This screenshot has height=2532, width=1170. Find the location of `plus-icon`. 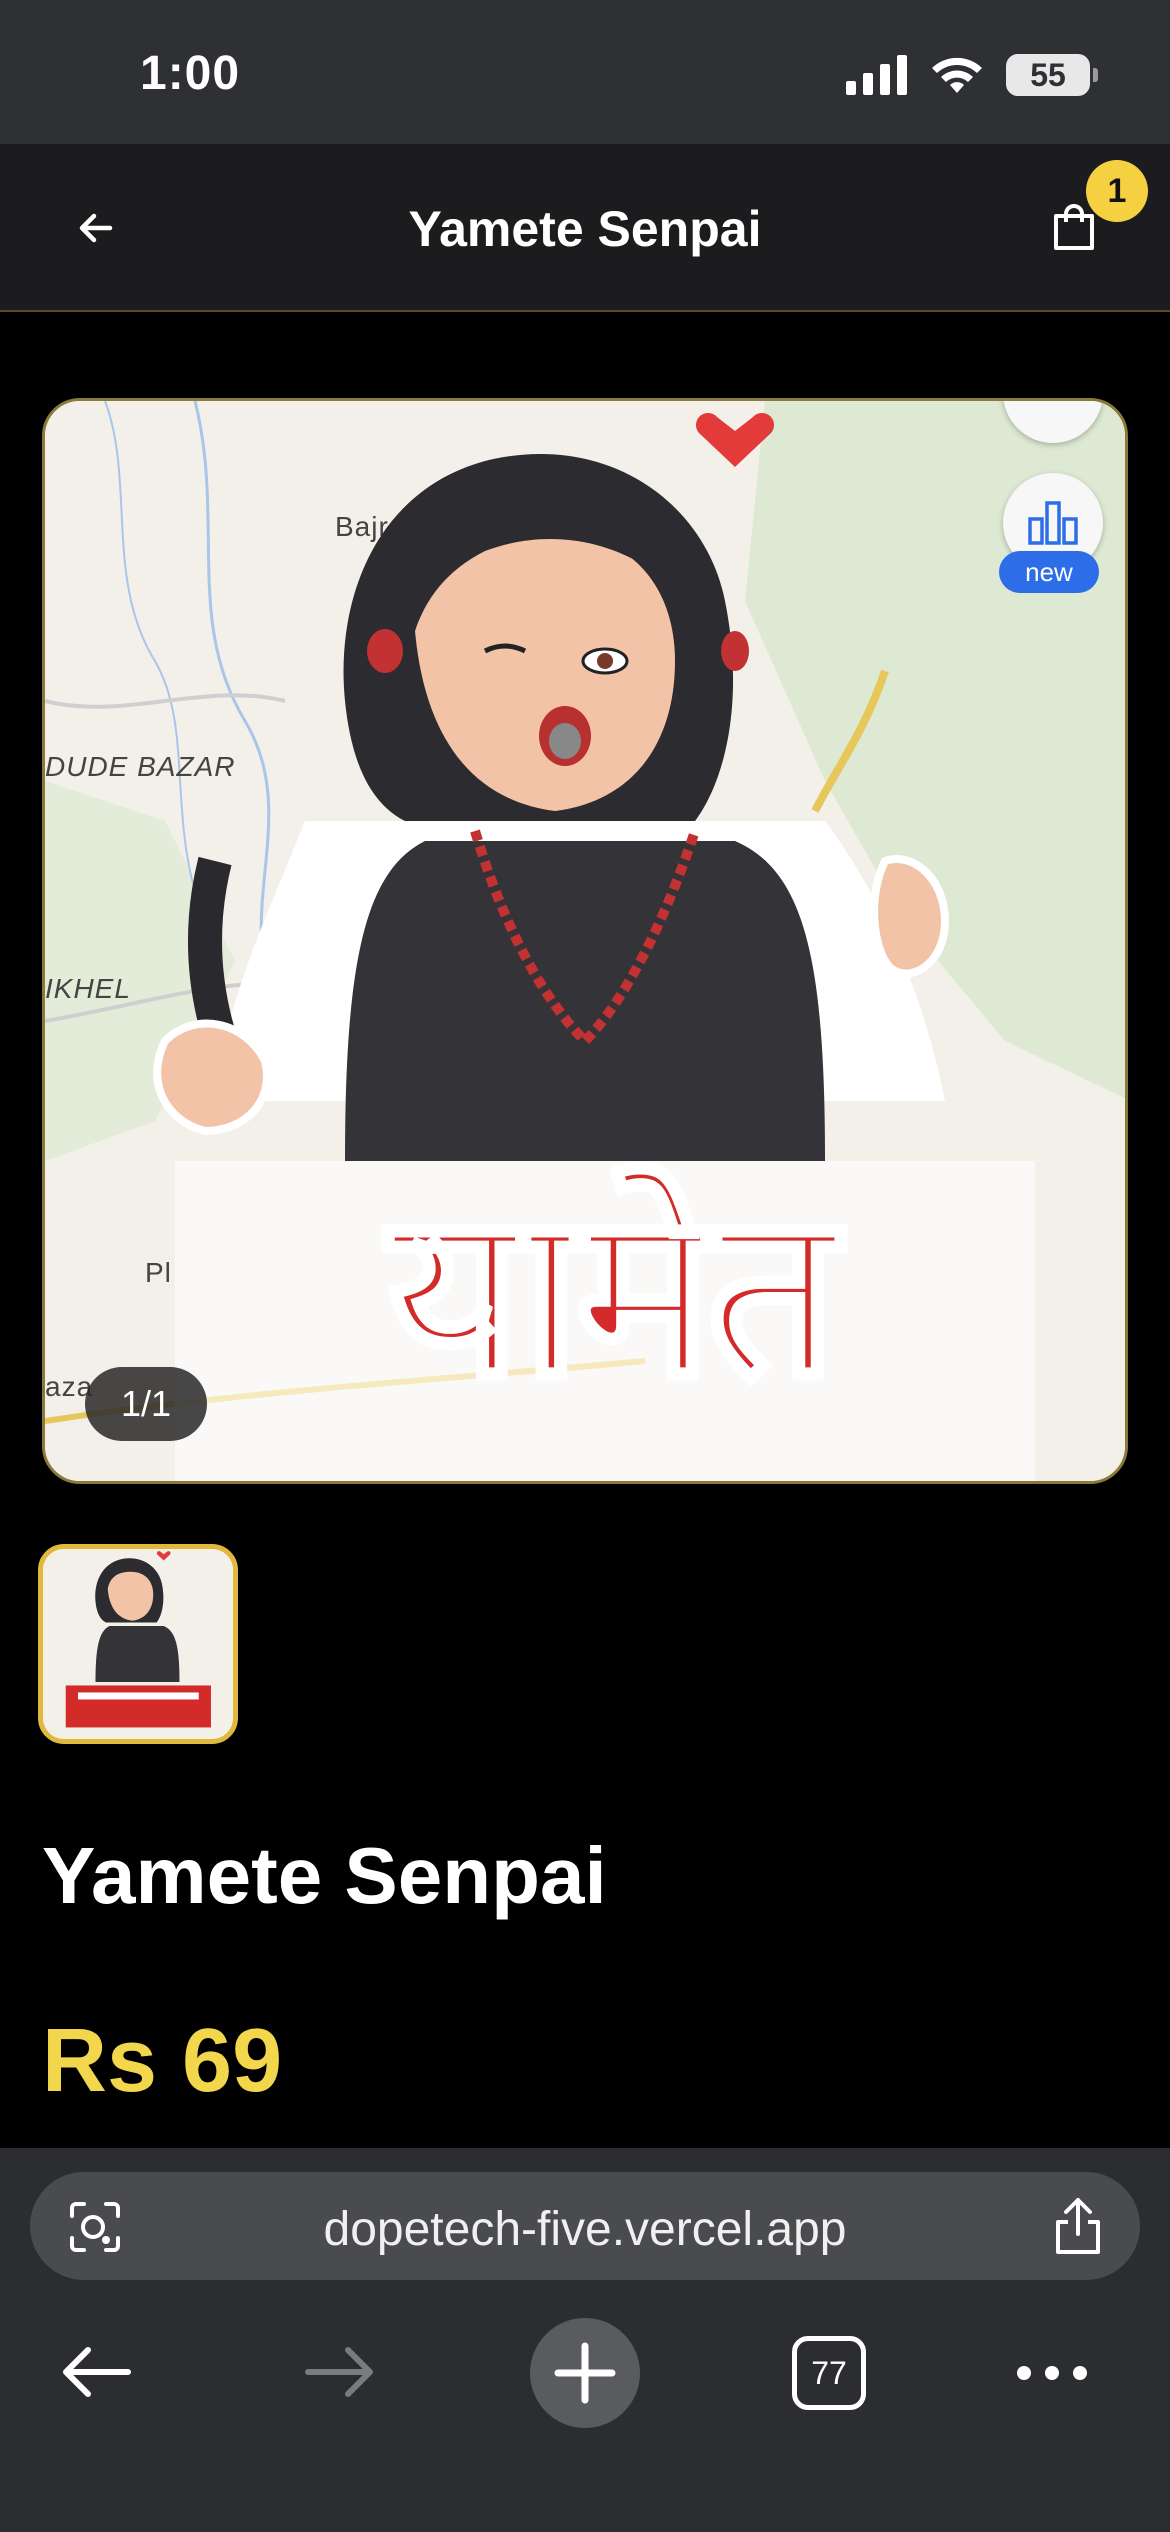

plus-icon is located at coordinates (585, 2373).